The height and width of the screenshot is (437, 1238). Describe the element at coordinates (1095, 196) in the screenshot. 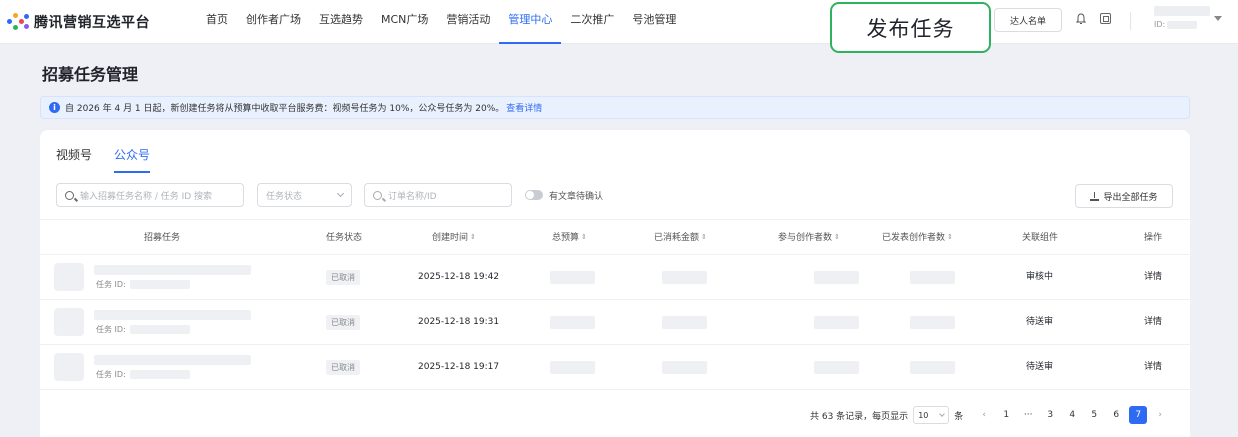

I see `download-icon` at that location.